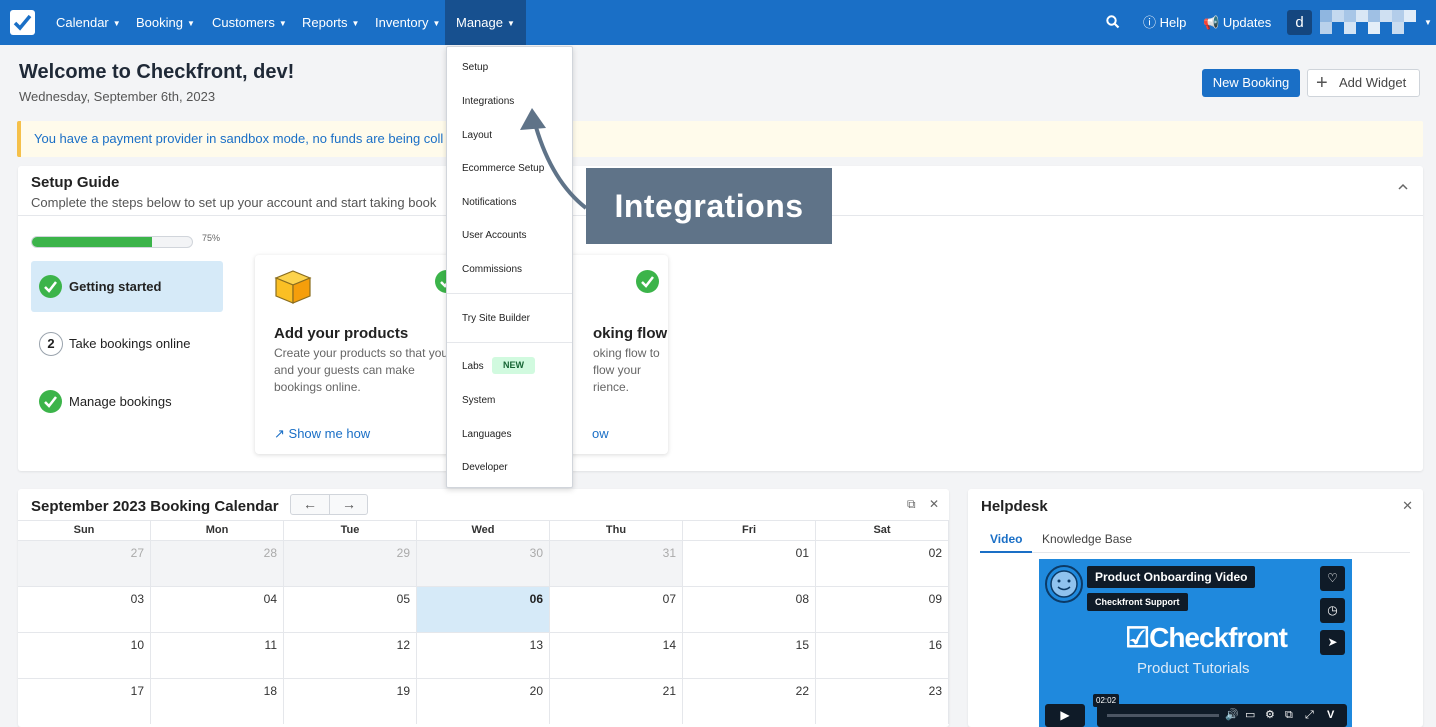 This screenshot has height=727, width=1436. Describe the element at coordinates (749, 609) in the screenshot. I see `calendar-day-cell: 08` at that location.